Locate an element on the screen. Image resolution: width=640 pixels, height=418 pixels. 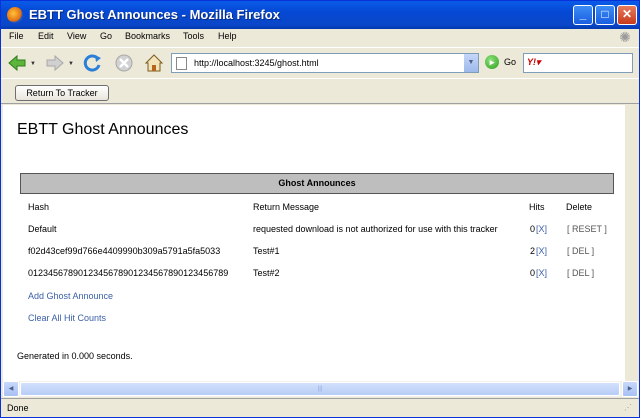
page-icon is located at coordinates (181, 63).